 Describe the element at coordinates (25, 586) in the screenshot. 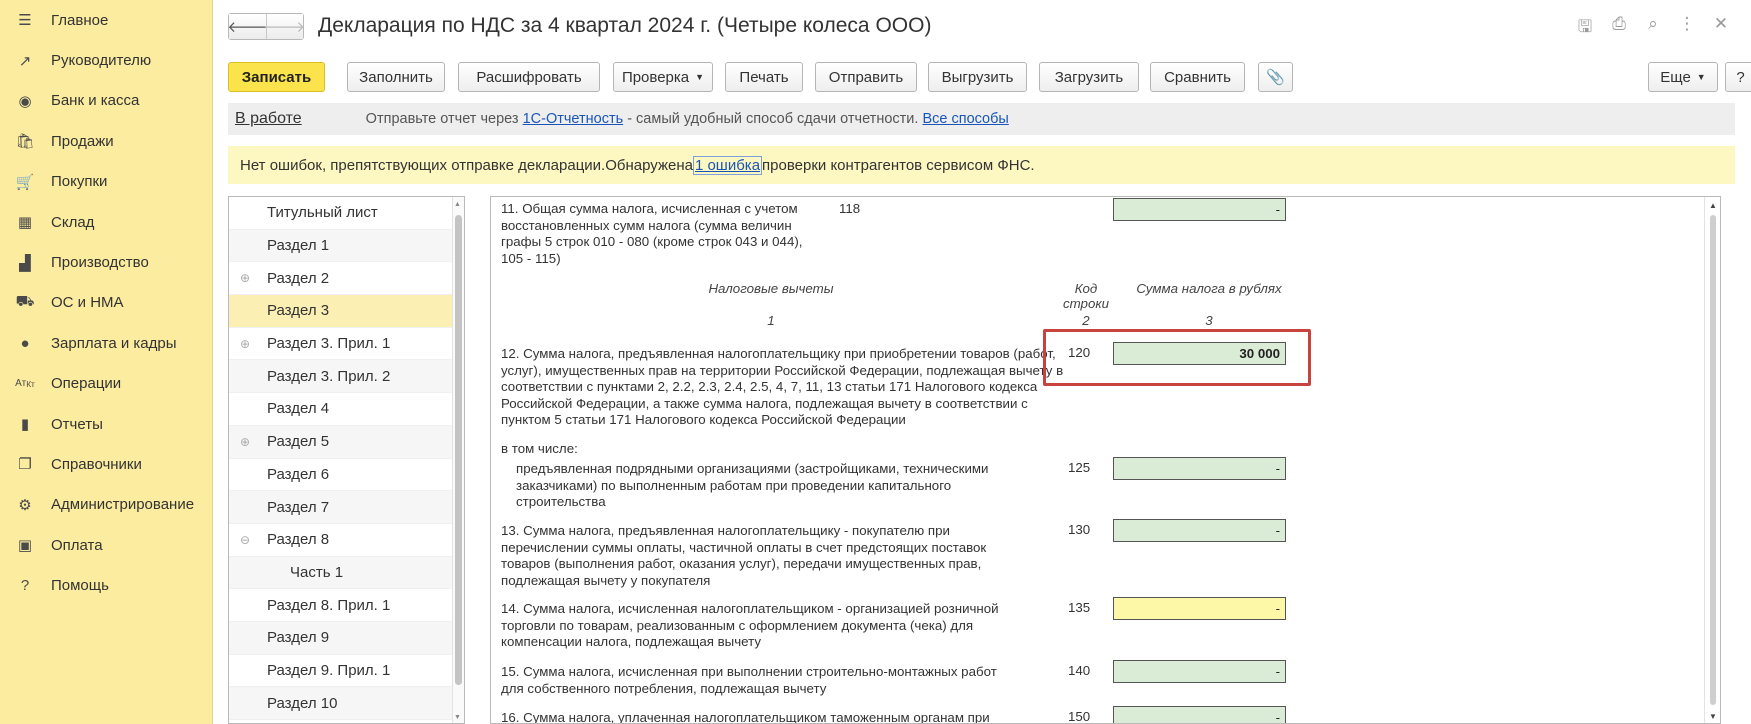

I see `question-icon: ?` at that location.